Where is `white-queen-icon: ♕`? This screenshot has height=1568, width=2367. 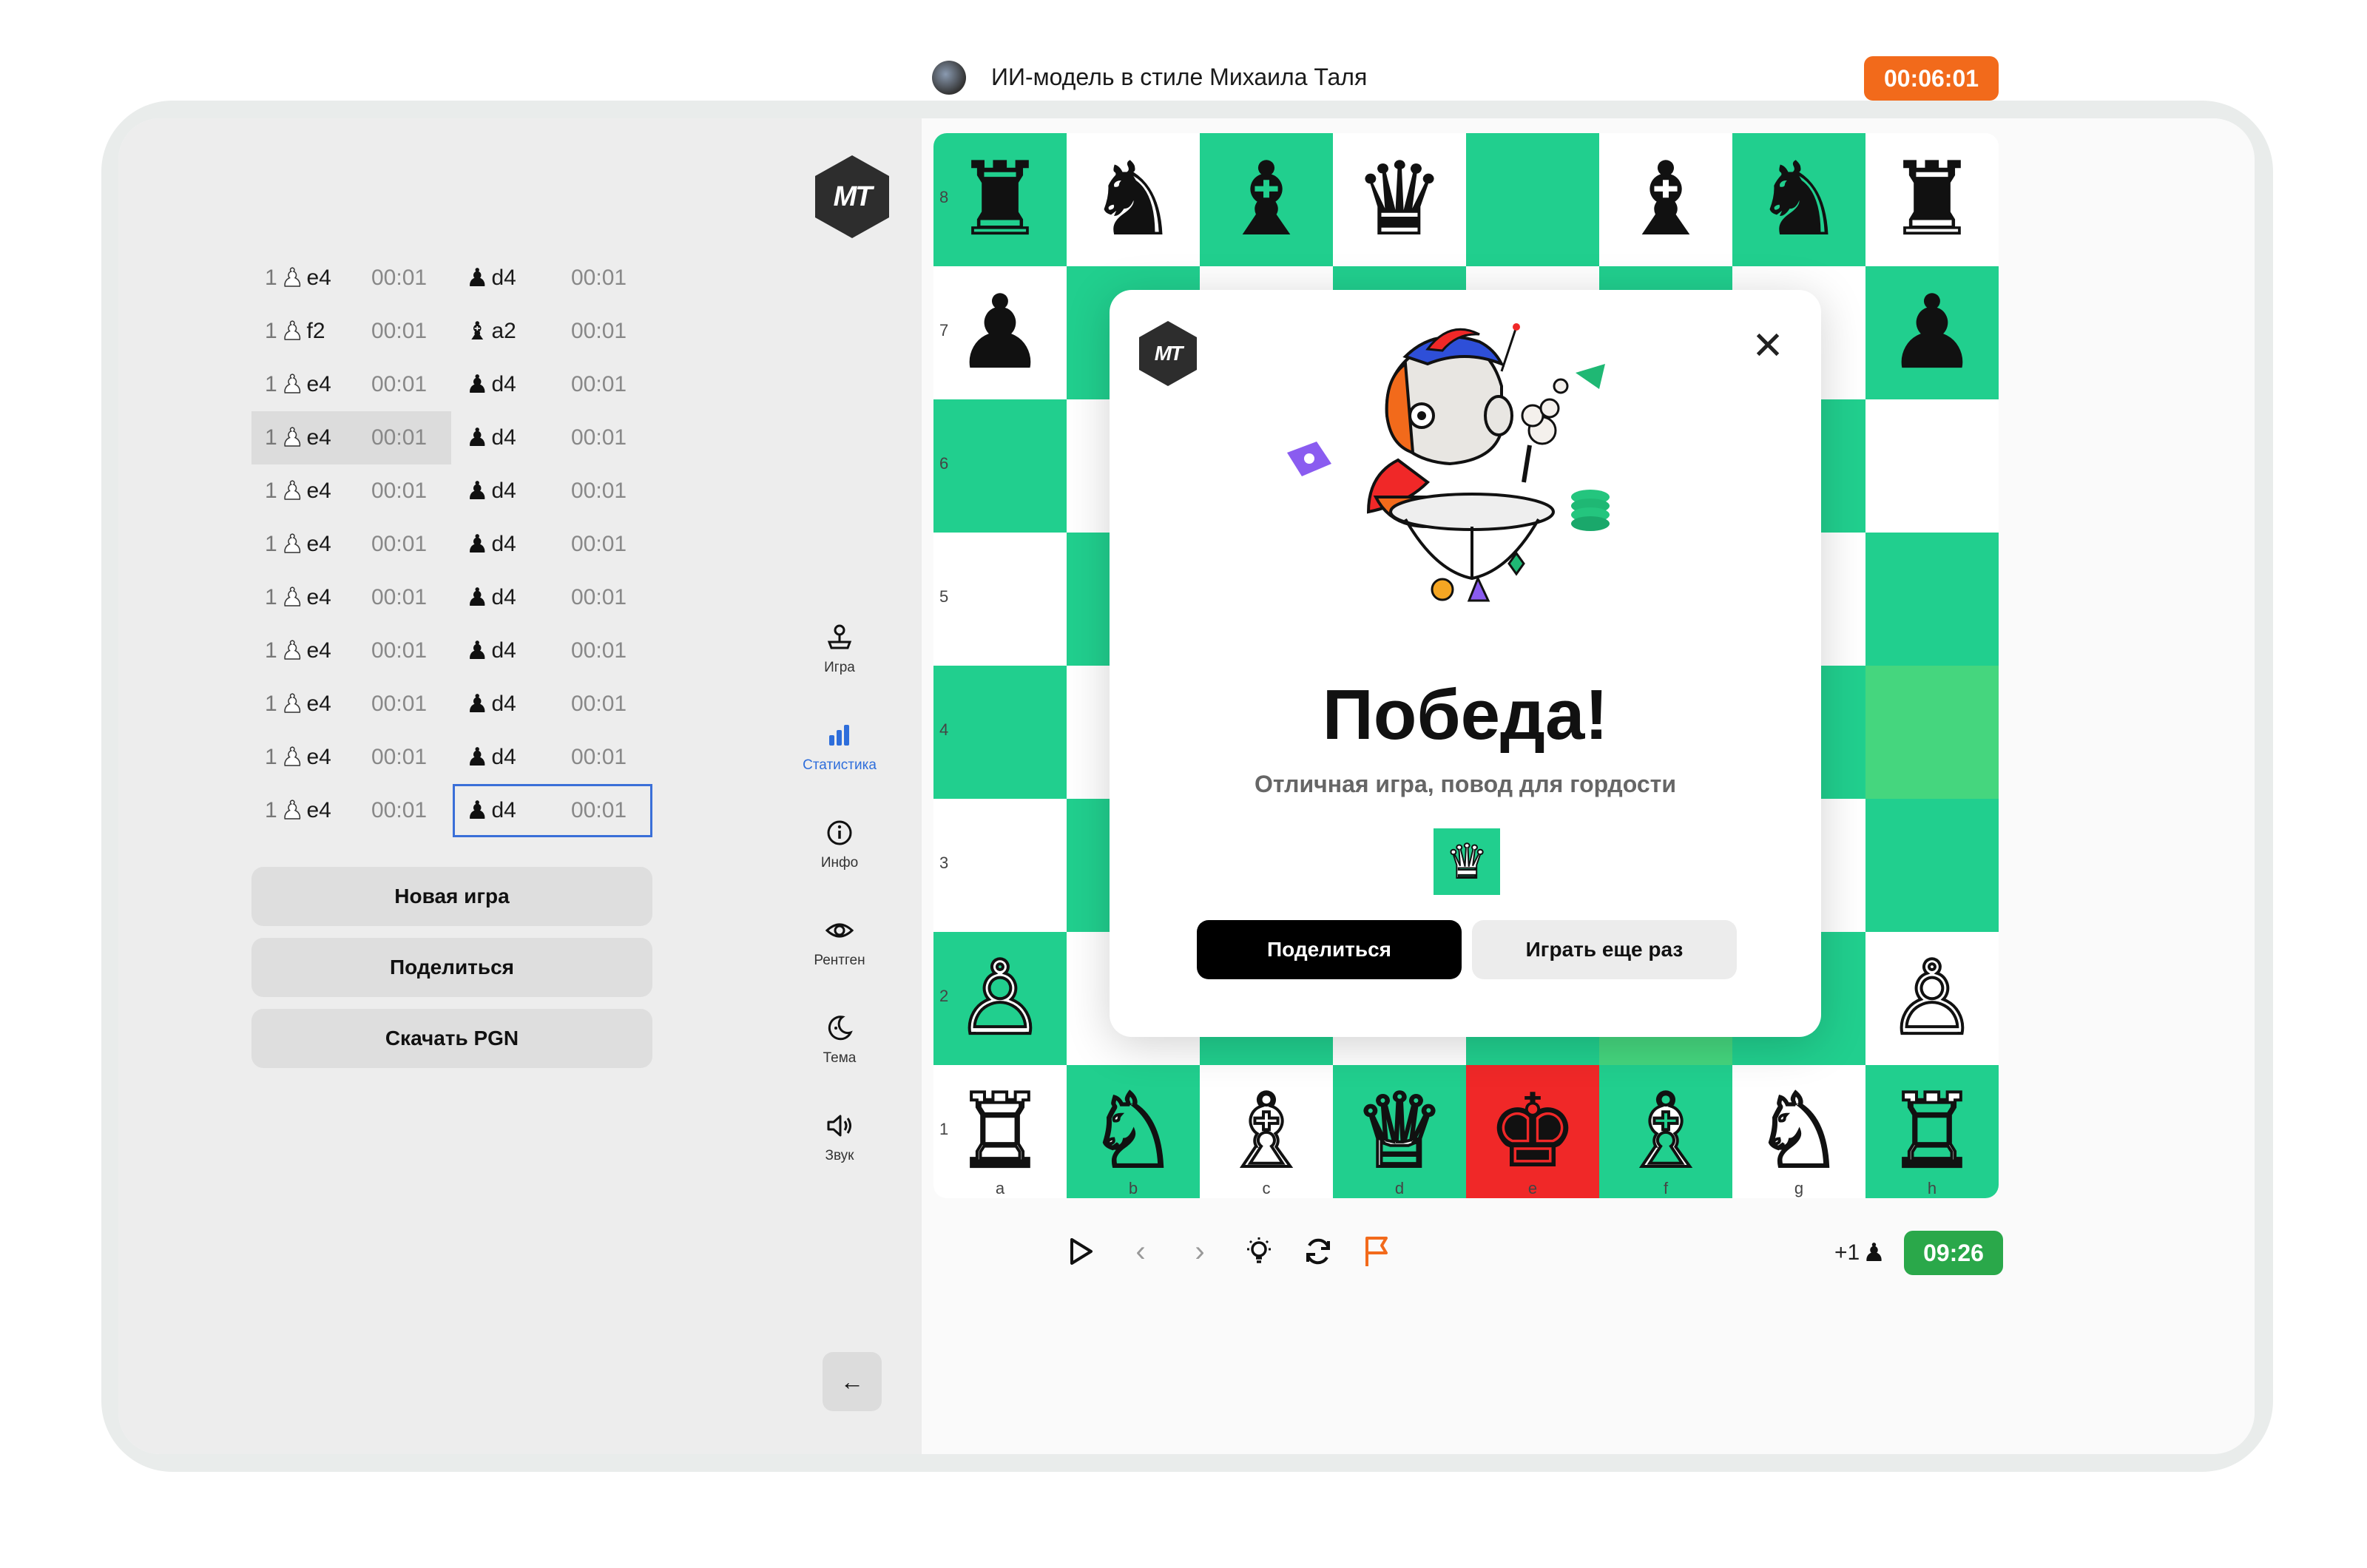
white-queen-icon: ♕ is located at coordinates (1400, 1131).